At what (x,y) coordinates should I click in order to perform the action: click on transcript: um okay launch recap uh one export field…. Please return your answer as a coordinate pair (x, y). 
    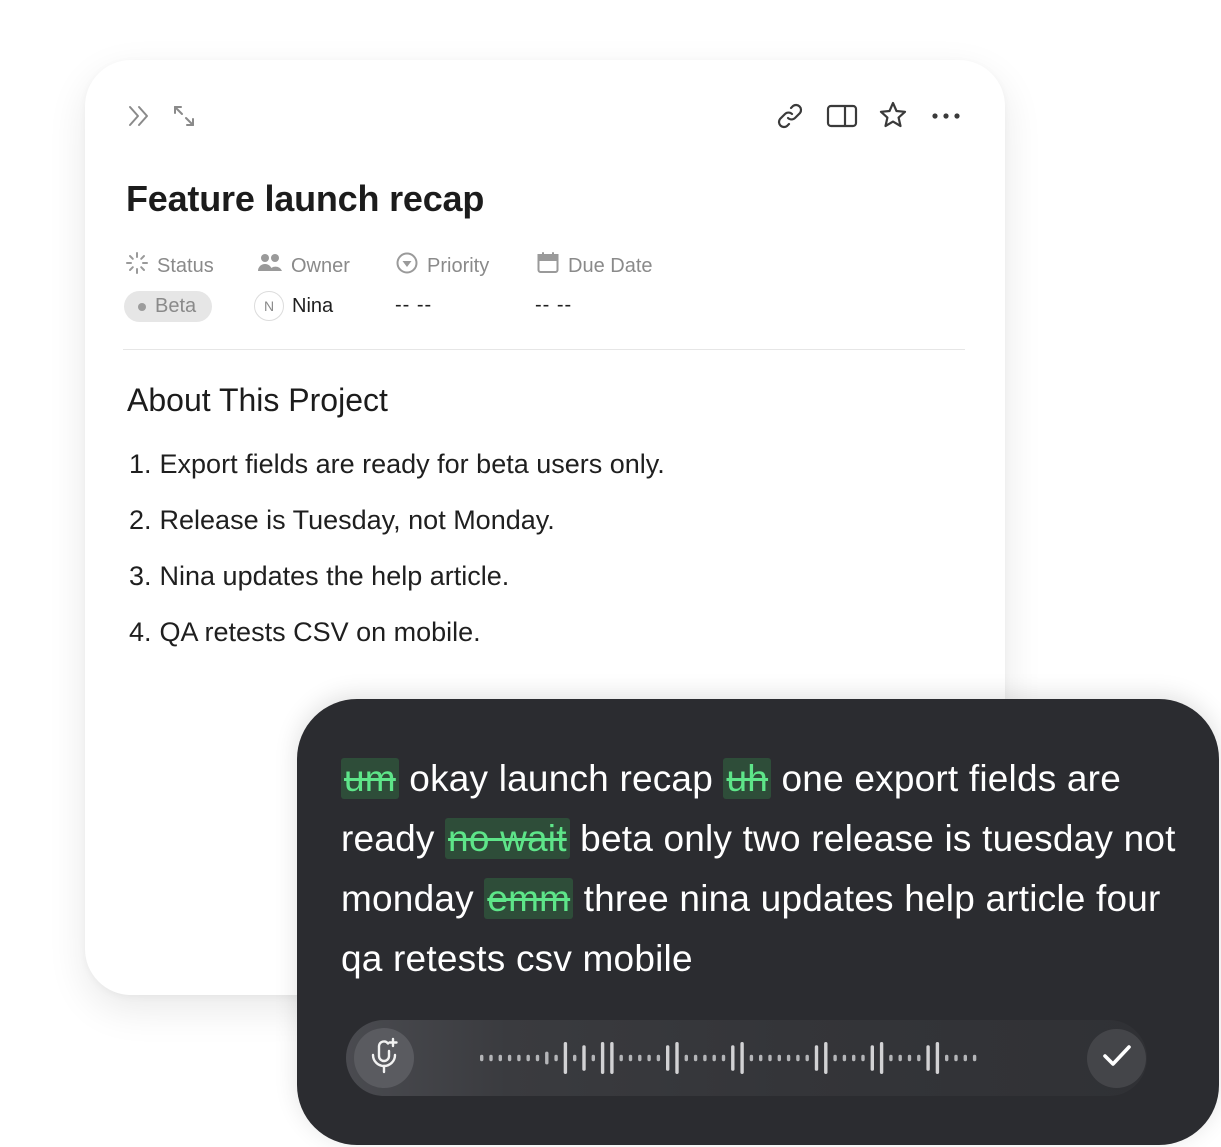
    Looking at the image, I should click on (764, 869).